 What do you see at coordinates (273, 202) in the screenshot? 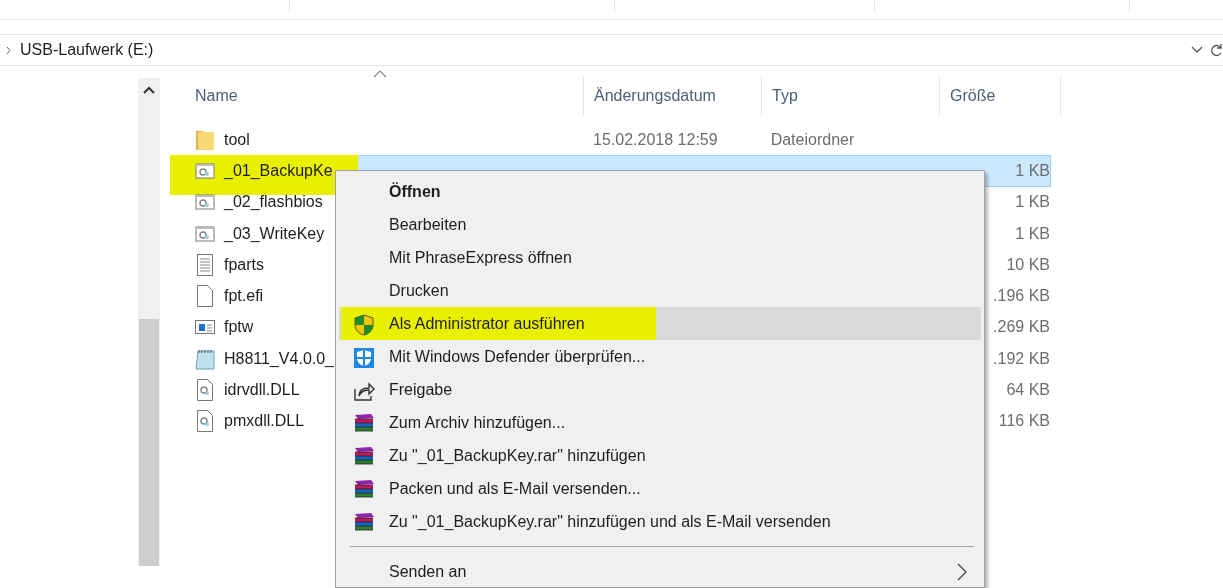
I see `file-name: _02_flashbios` at bounding box center [273, 202].